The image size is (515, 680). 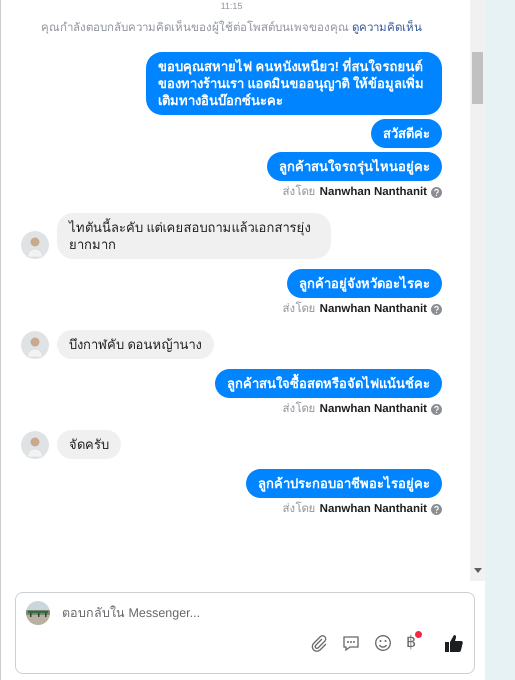 I want to click on thumbs-up-icon, so click(x=454, y=643).